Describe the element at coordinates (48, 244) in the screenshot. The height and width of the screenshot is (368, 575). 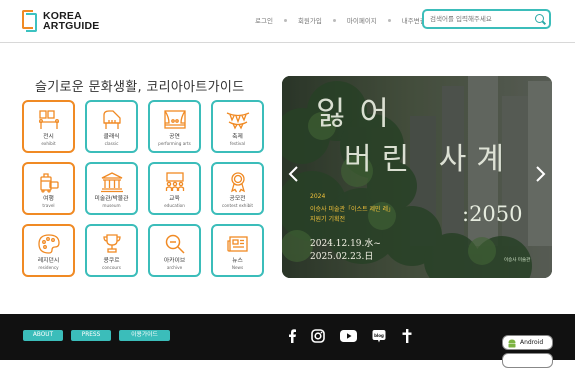
I see `palette-icon` at that location.